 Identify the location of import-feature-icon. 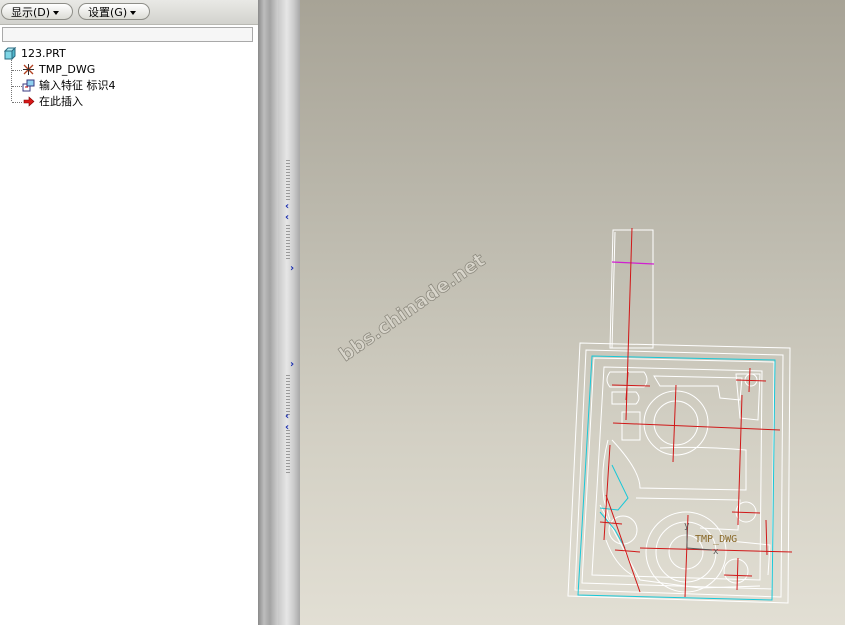
(28, 85).